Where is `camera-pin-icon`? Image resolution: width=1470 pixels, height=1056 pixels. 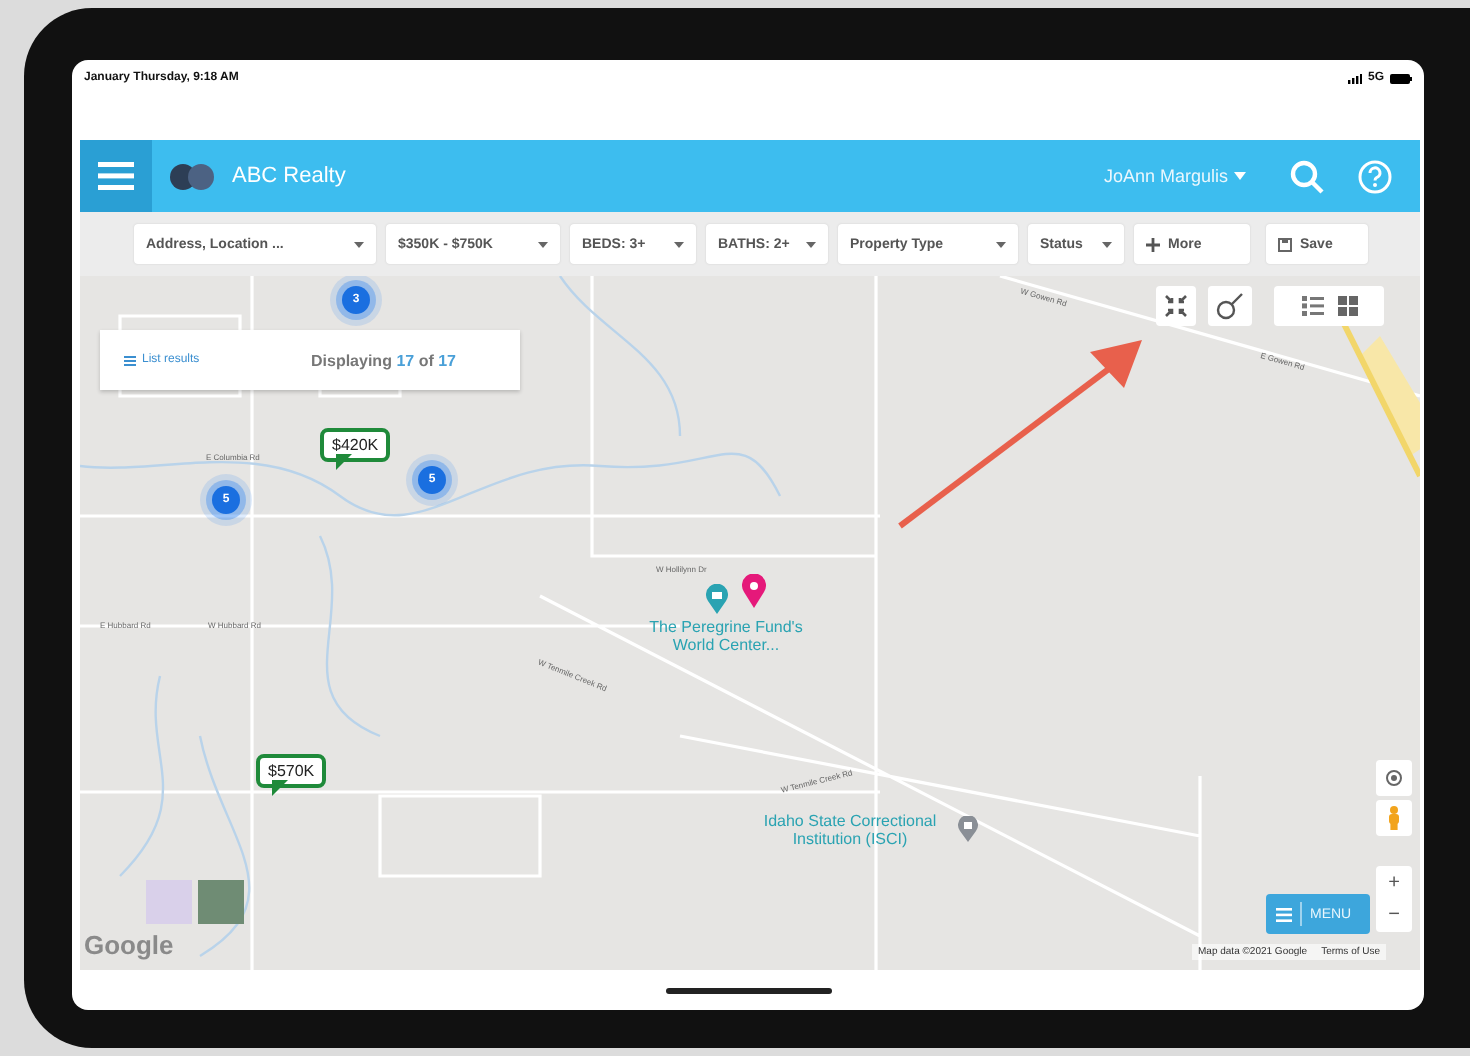
camera-pin-icon is located at coordinates (717, 599).